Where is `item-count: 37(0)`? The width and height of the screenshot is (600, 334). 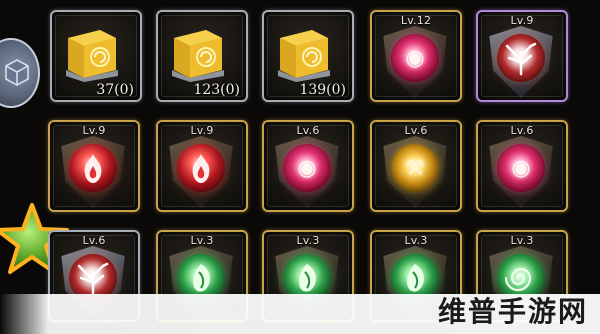 item-count: 37(0) is located at coordinates (115, 90).